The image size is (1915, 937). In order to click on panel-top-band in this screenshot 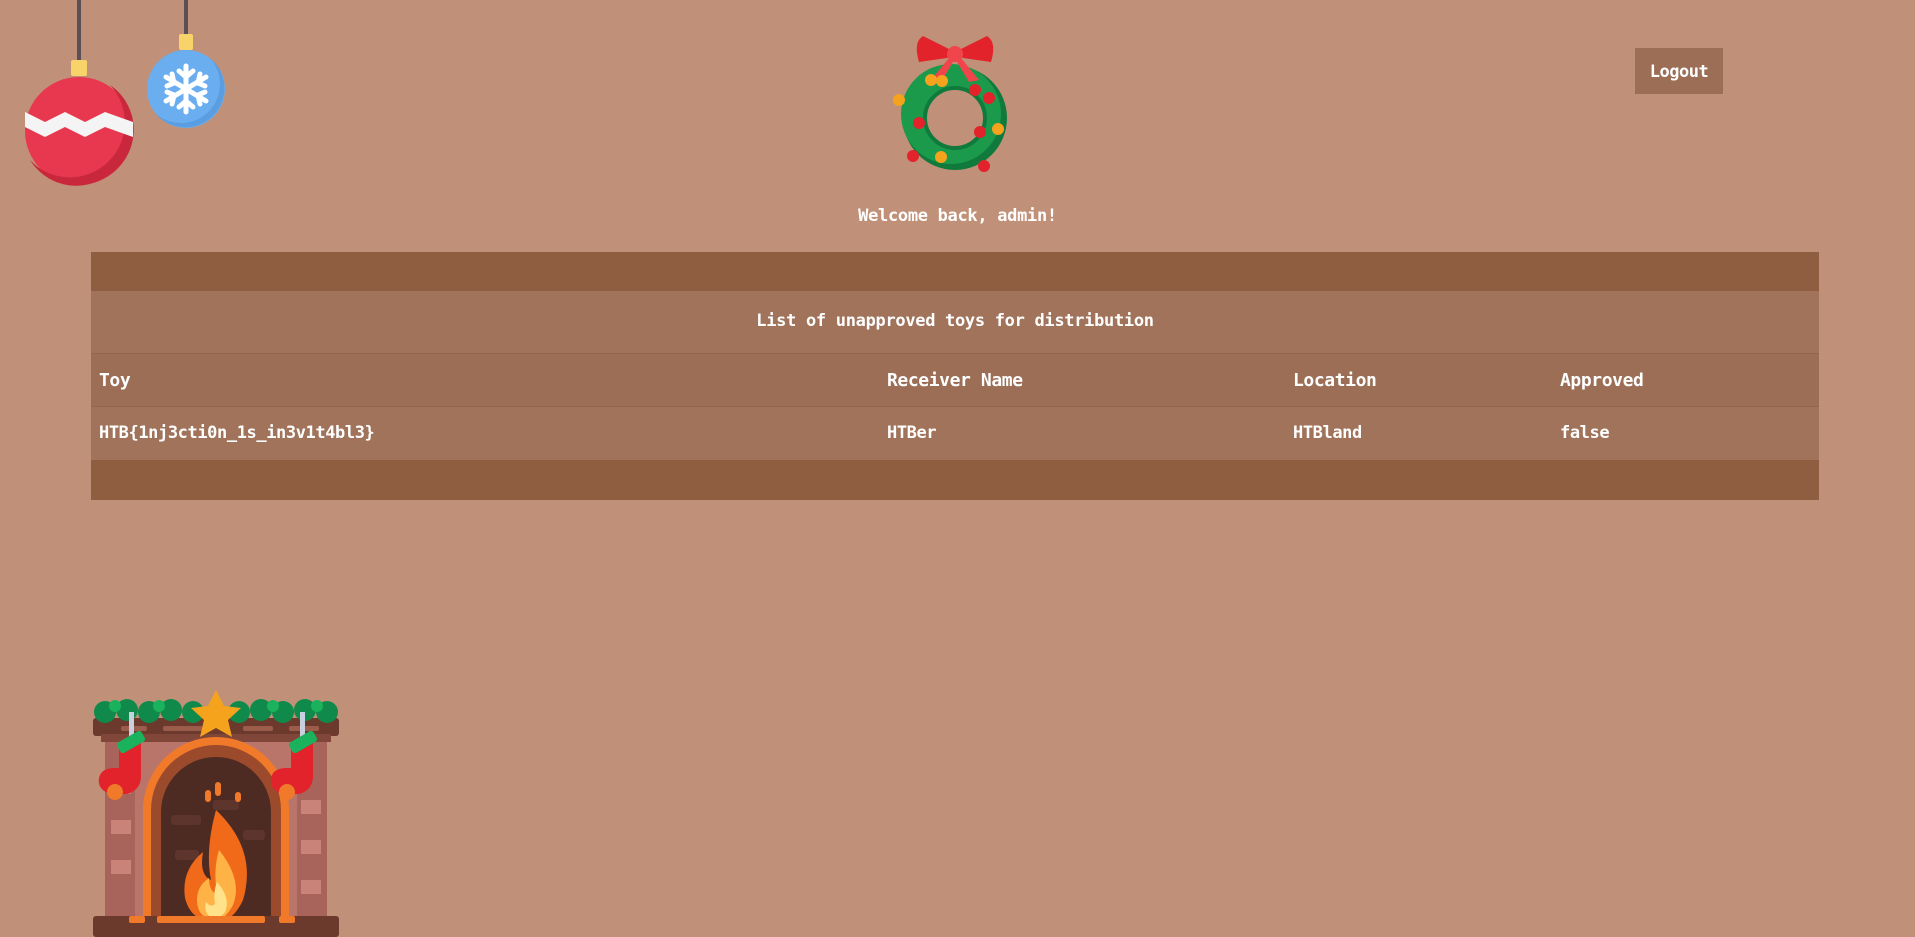, I will do `click(955, 271)`.